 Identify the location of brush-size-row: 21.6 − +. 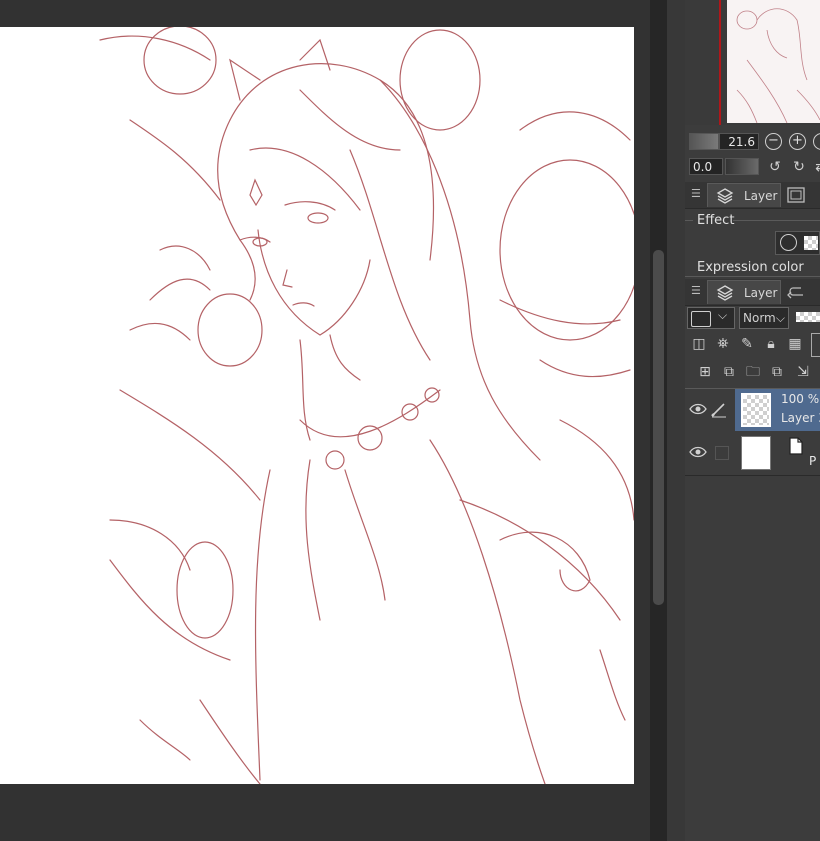
(752, 142).